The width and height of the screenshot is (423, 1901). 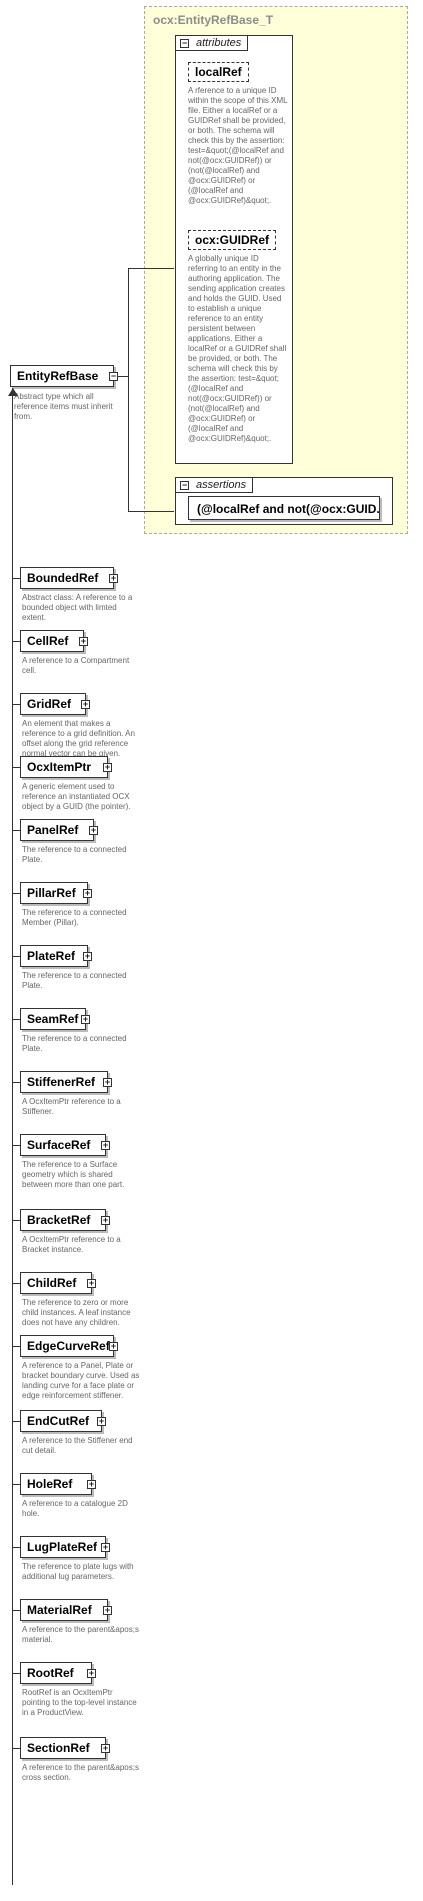 What do you see at coordinates (212, 43) in the screenshot?
I see `attributes-tab: − attributes` at bounding box center [212, 43].